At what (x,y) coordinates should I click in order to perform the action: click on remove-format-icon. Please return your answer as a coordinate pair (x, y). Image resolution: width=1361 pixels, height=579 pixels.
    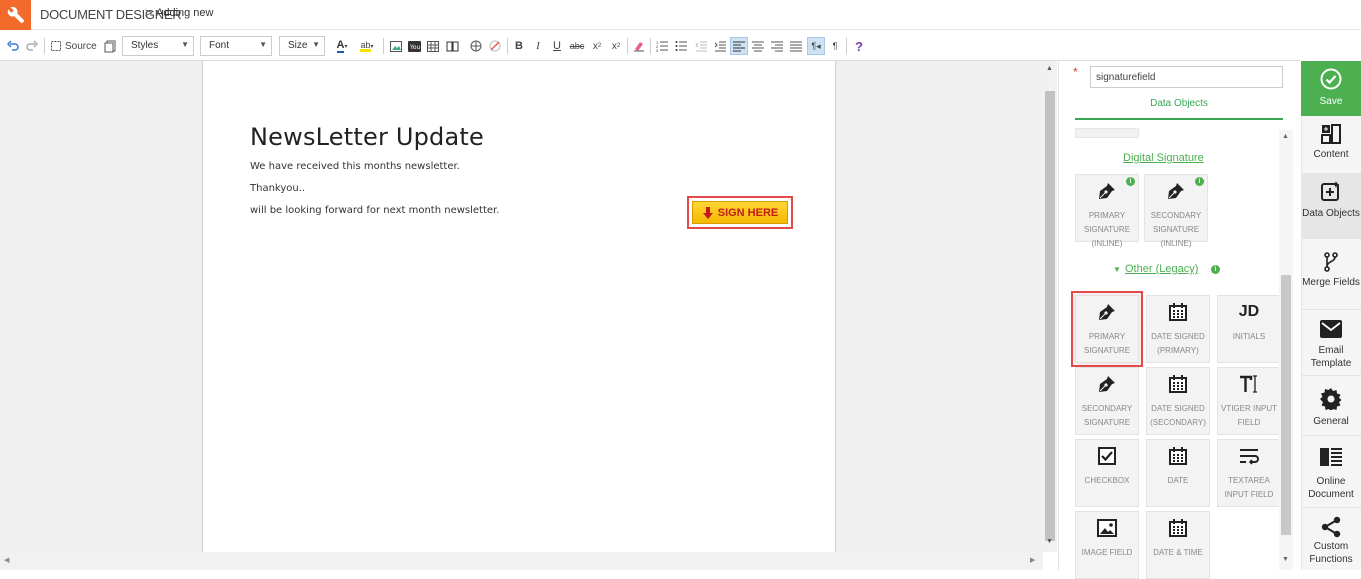
    Looking at the image, I should click on (639, 46).